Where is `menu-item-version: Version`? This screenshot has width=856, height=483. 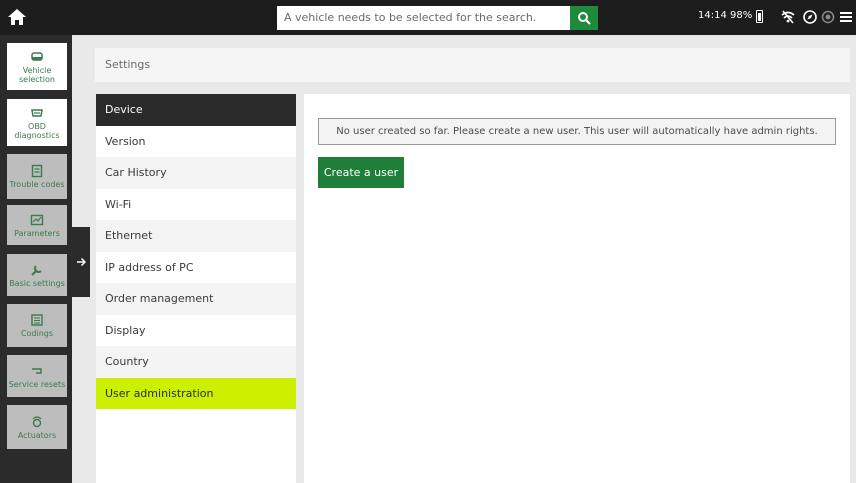 menu-item-version: Version is located at coordinates (196, 142).